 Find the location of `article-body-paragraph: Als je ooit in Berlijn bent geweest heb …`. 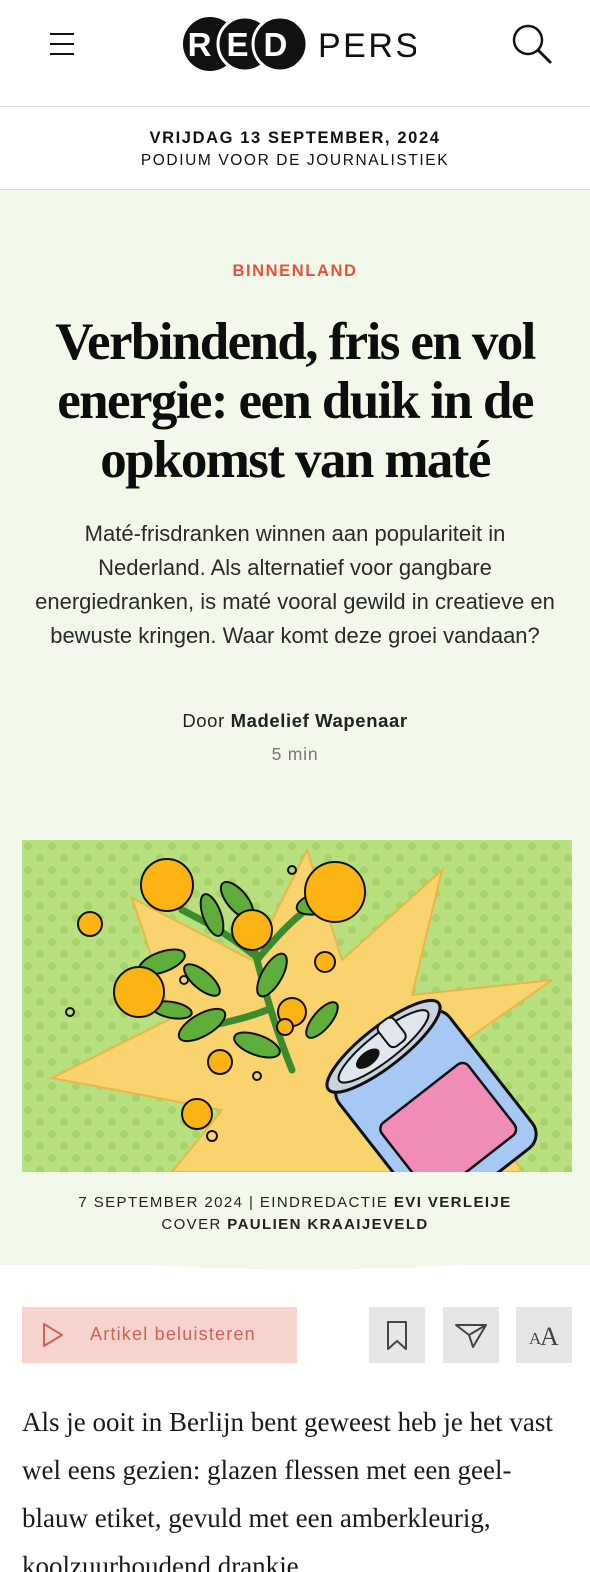

article-body-paragraph: Als je ooit in Berlijn bent geweest heb … is located at coordinates (287, 1489).